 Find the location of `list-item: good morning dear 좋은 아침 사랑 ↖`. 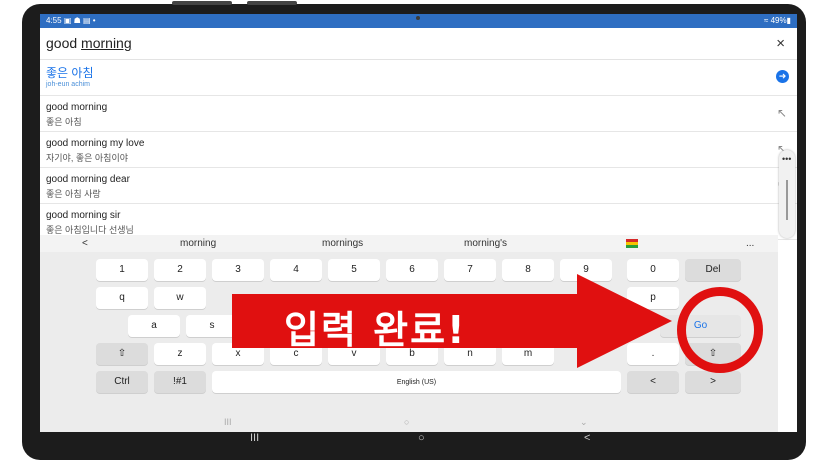

list-item: good morning dear 좋은 아침 사랑 ↖ is located at coordinates (418, 186).